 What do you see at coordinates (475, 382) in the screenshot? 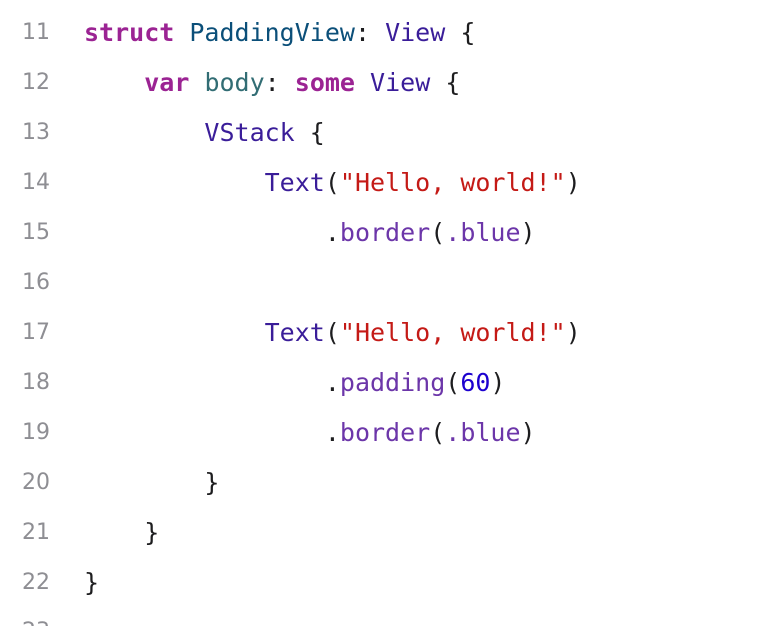
I see `number-literal-token: 60` at bounding box center [475, 382].